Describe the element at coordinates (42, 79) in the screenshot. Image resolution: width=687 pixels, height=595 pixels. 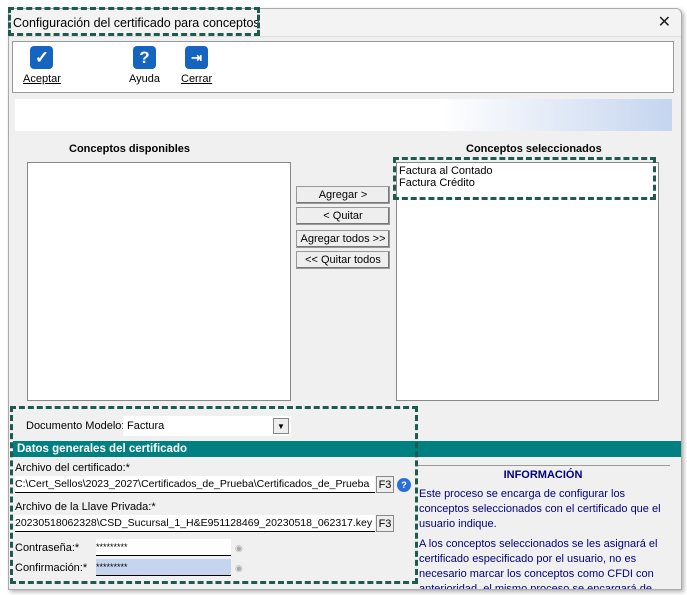
I see `accept-label: Aceptar` at that location.